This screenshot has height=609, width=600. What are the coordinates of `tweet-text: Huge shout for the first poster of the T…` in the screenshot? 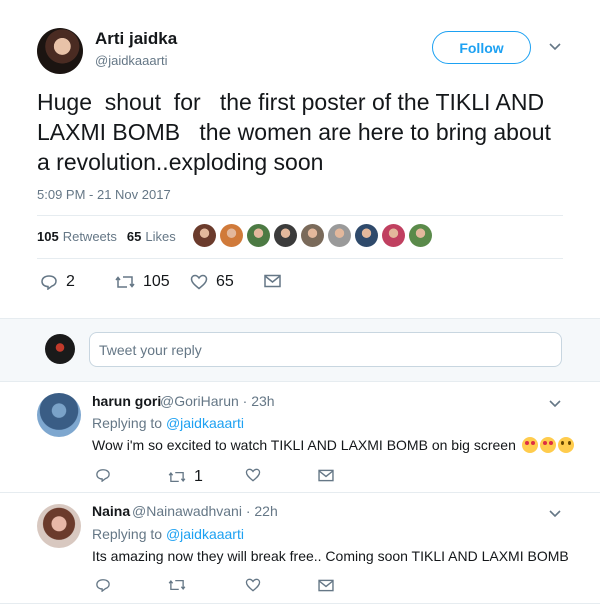 It's located at (297, 132).